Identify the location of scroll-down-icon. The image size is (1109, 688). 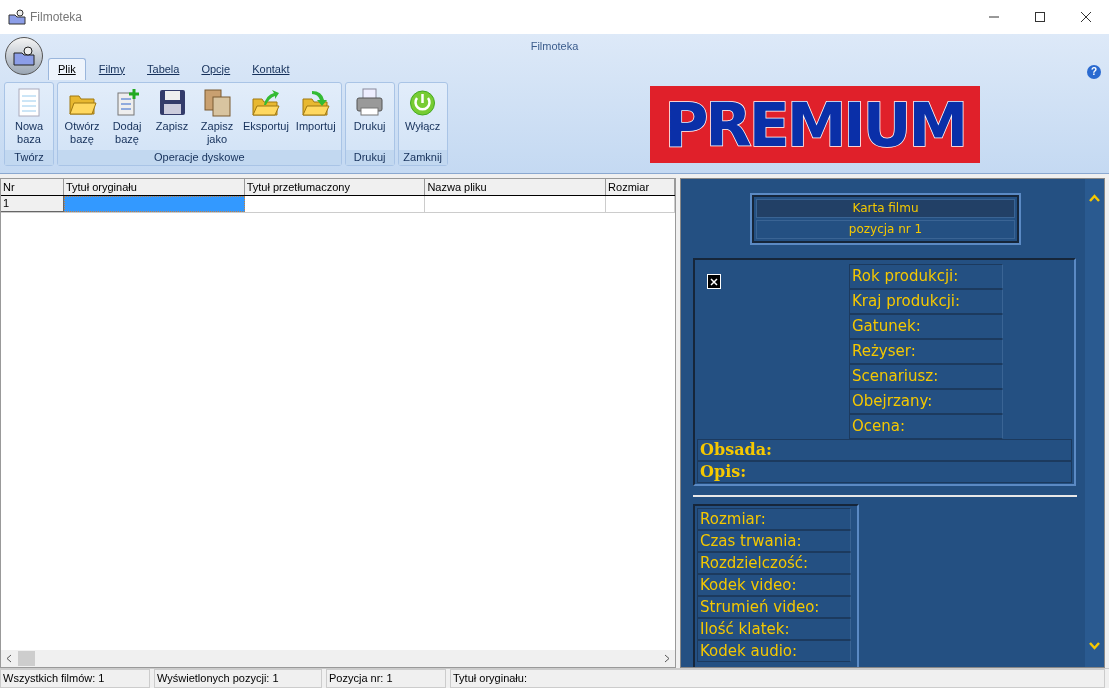
(1094, 646).